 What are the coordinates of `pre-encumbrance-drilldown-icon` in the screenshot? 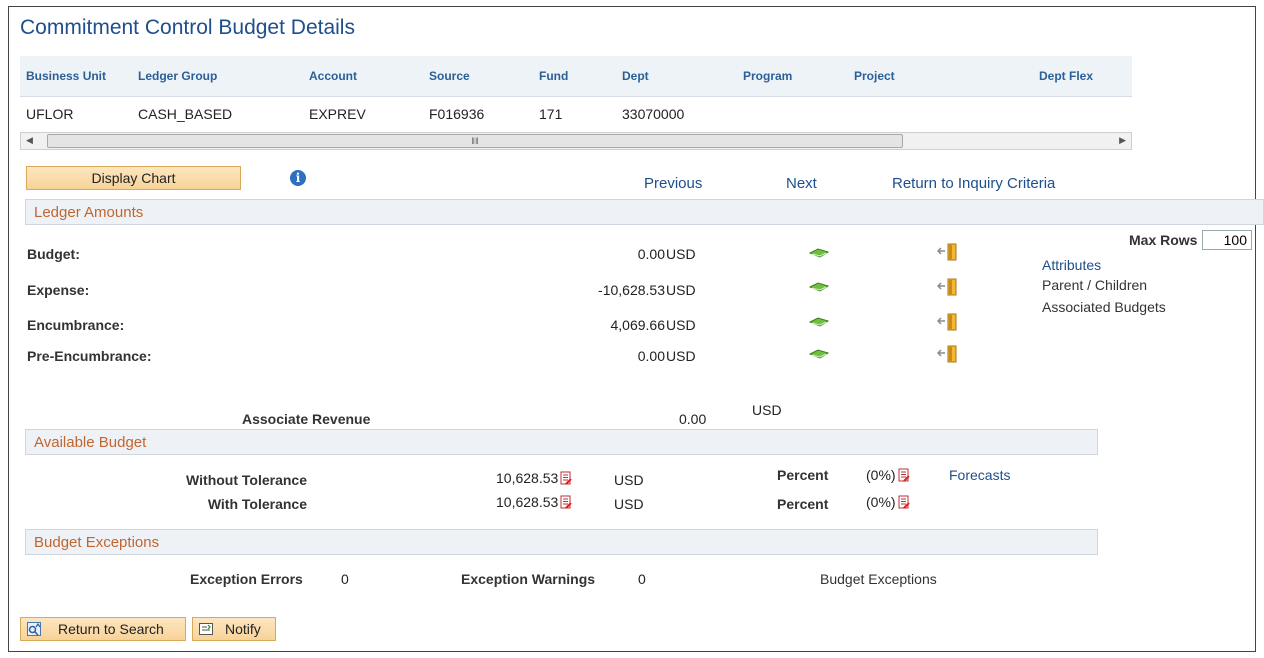 It's located at (948, 354).